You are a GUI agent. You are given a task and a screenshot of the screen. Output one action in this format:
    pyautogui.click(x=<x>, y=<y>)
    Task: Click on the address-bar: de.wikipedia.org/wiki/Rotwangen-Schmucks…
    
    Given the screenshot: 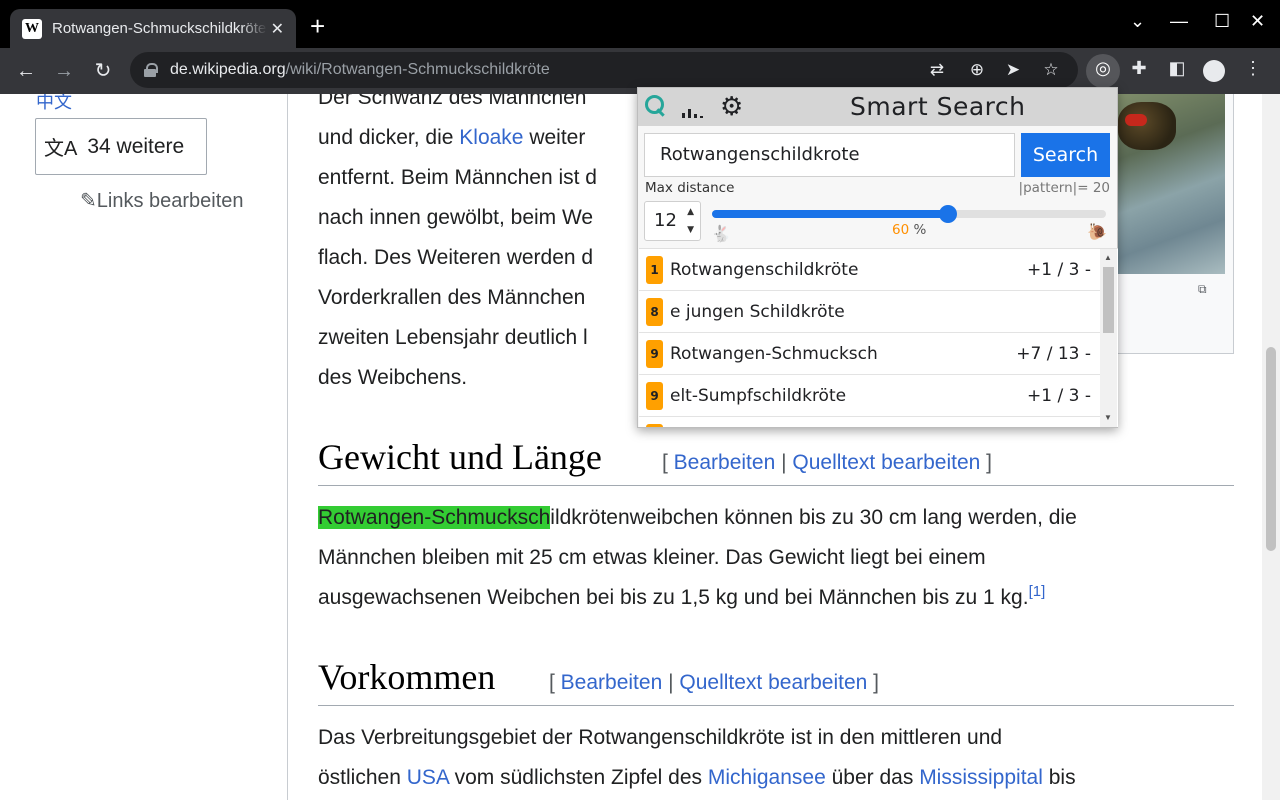 What is the action you would take?
    pyautogui.click(x=604, y=70)
    